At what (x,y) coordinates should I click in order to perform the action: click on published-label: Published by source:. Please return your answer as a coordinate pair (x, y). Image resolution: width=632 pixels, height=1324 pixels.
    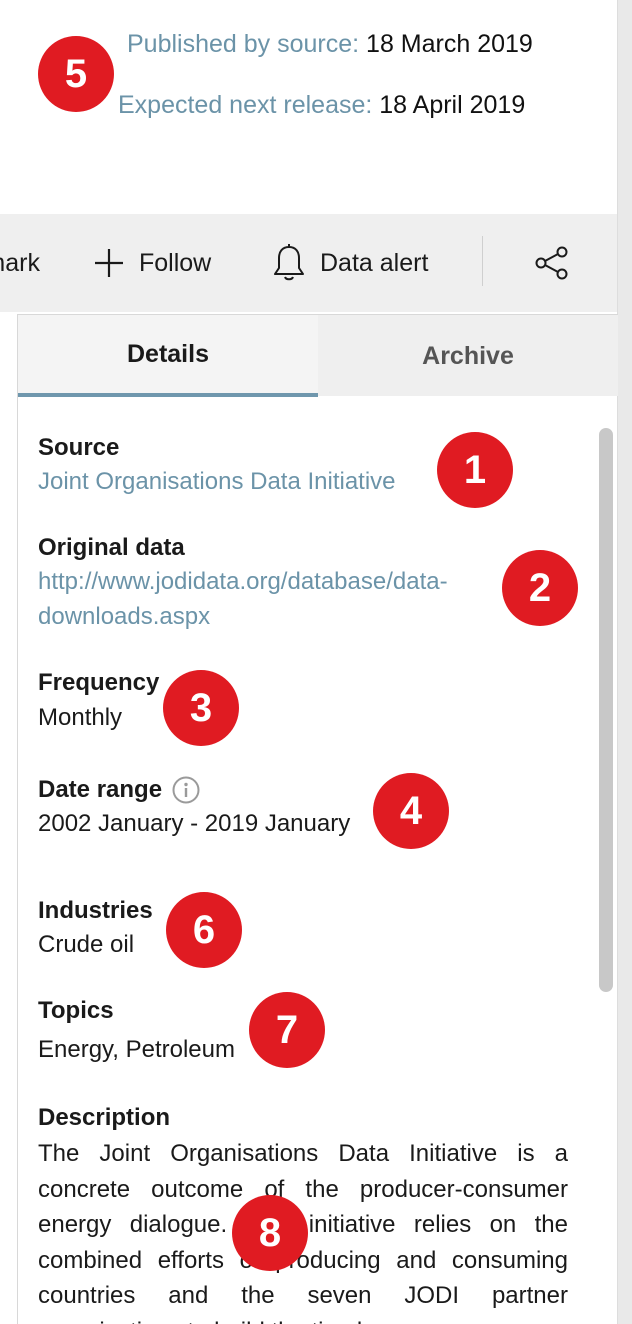
    Looking at the image, I should click on (243, 44).